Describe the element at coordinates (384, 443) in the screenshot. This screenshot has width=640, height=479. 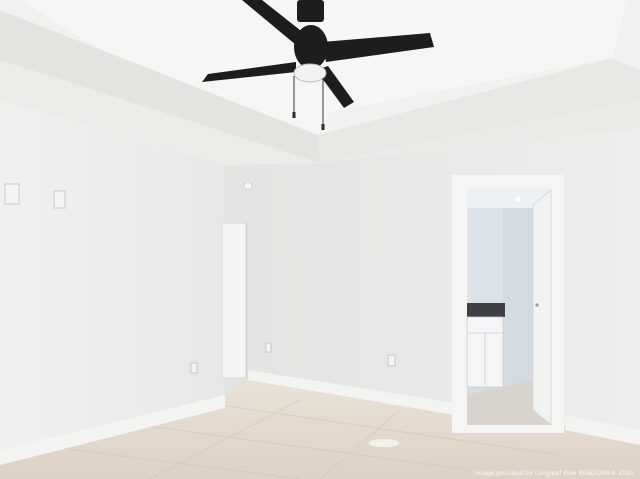
I see `floor-debris` at that location.